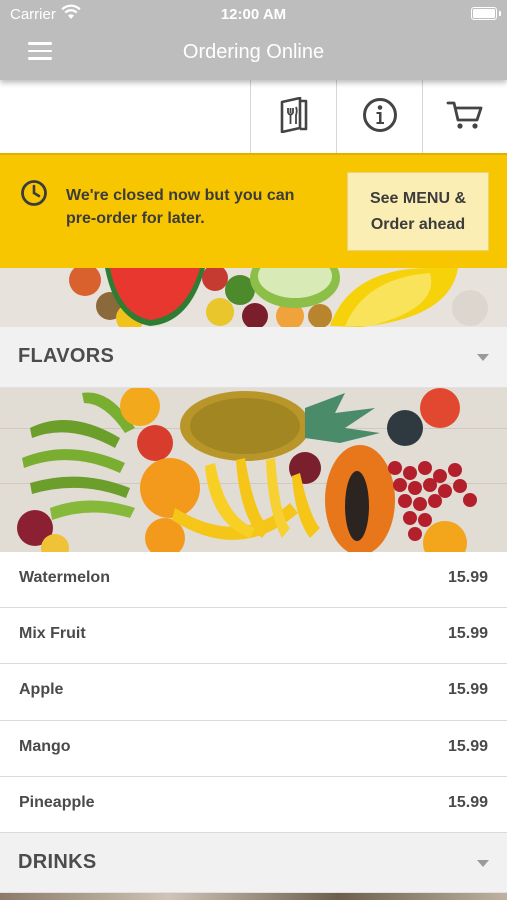 This screenshot has width=507, height=900. What do you see at coordinates (253, 297) in the screenshot?
I see `hero-fruit-image` at bounding box center [253, 297].